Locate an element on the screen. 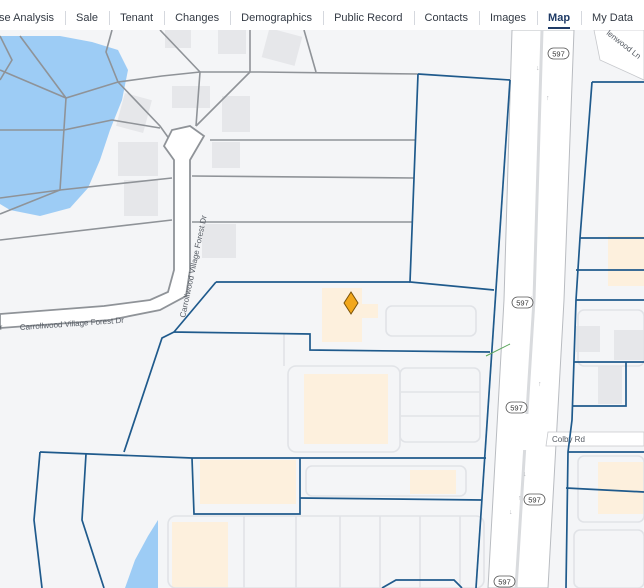  route-shield-597-c: 597 is located at coordinates (516, 407).